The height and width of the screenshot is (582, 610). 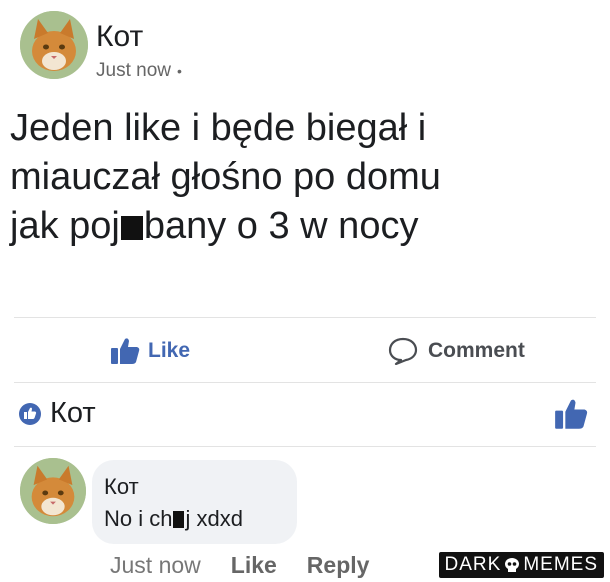 What do you see at coordinates (214, 226) in the screenshot?
I see `post-text-line: jak poj bany o 3 w nocy` at bounding box center [214, 226].